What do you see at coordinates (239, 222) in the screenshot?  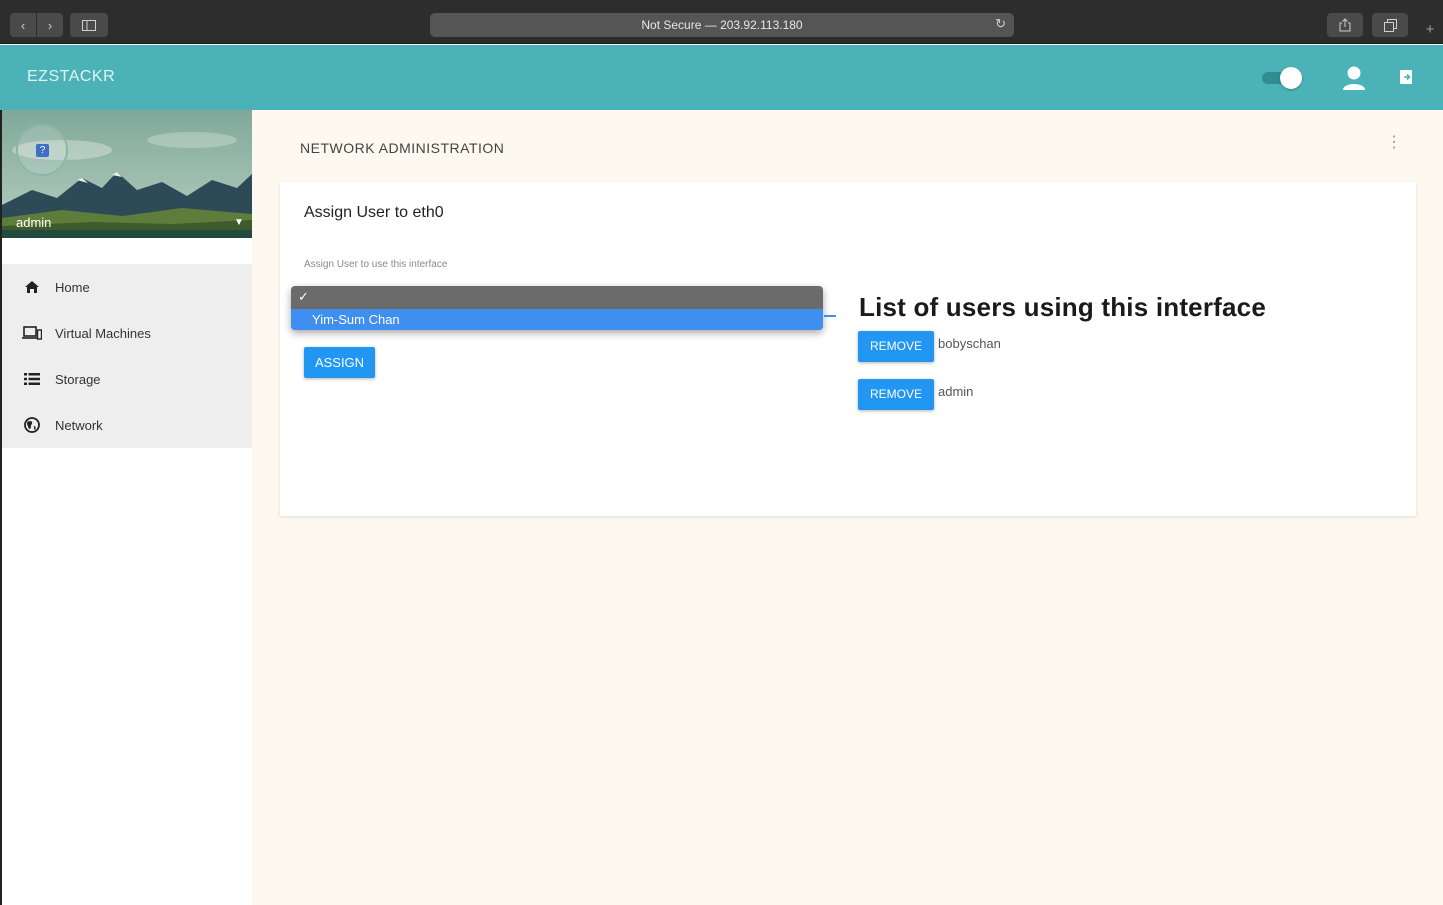 I see `chevron-down-icon: ▼` at bounding box center [239, 222].